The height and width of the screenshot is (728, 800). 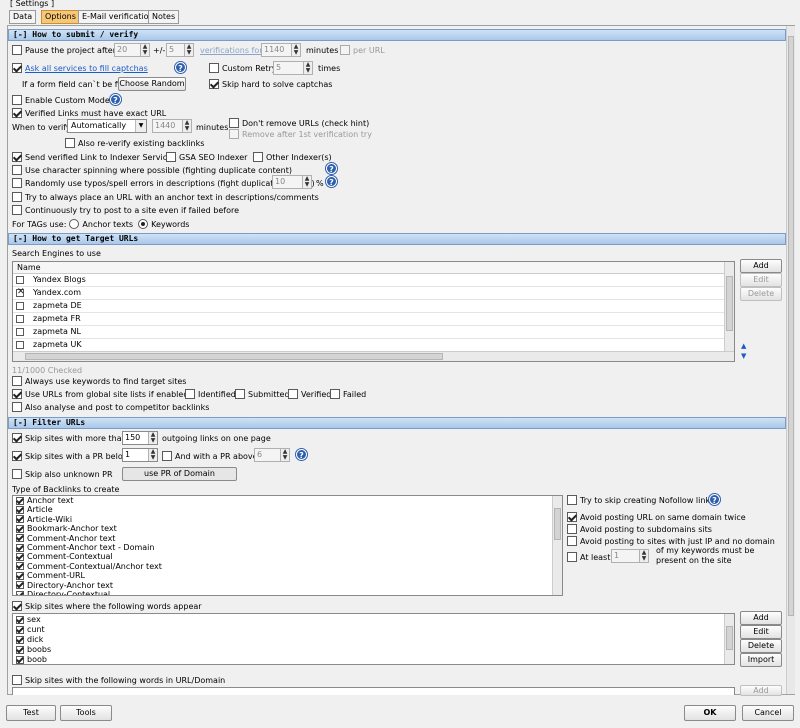 What do you see at coordinates (369, 268) in the screenshot?
I see `name-column-header: Name` at bounding box center [369, 268].